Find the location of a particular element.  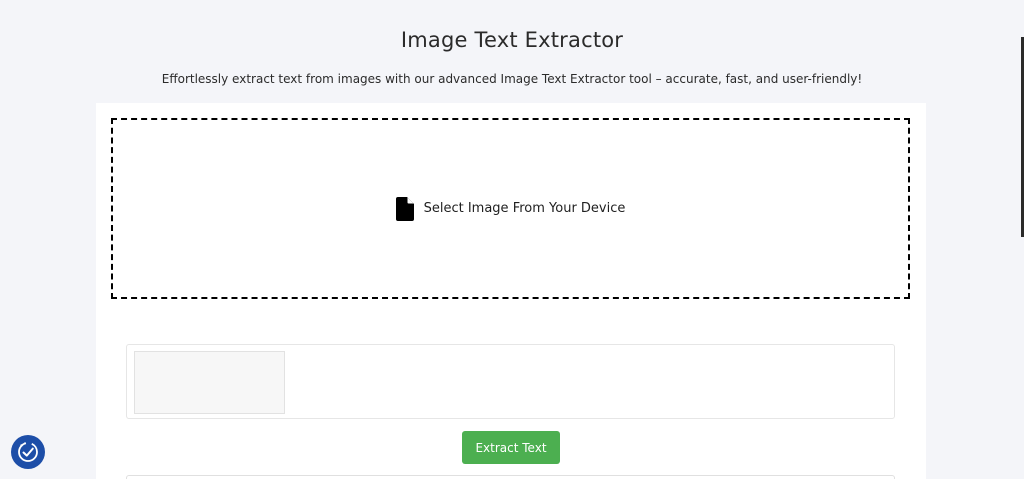

image-preview-thumbnail is located at coordinates (209, 382).